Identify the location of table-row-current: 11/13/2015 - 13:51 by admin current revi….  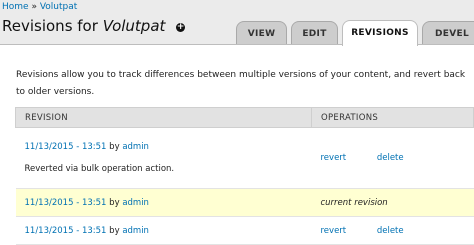
(244, 202).